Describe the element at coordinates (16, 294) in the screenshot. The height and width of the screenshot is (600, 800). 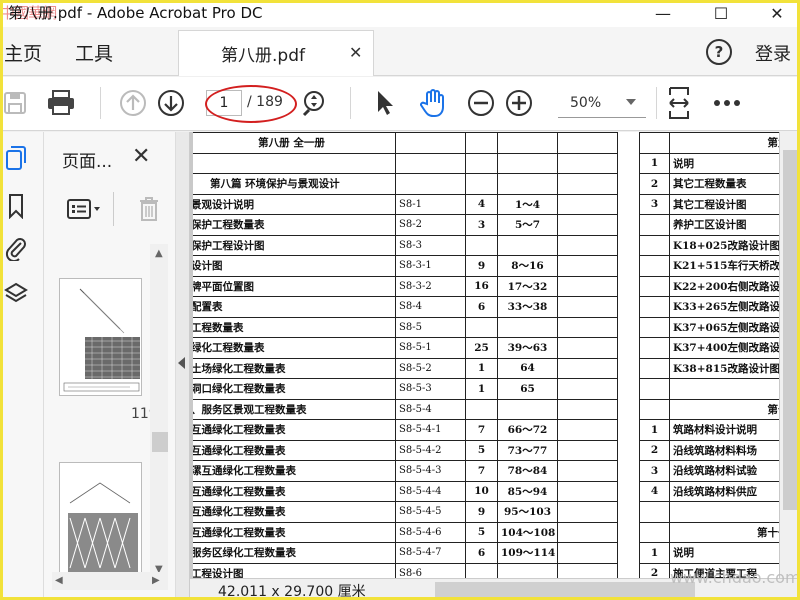
I see `layers-icon` at that location.